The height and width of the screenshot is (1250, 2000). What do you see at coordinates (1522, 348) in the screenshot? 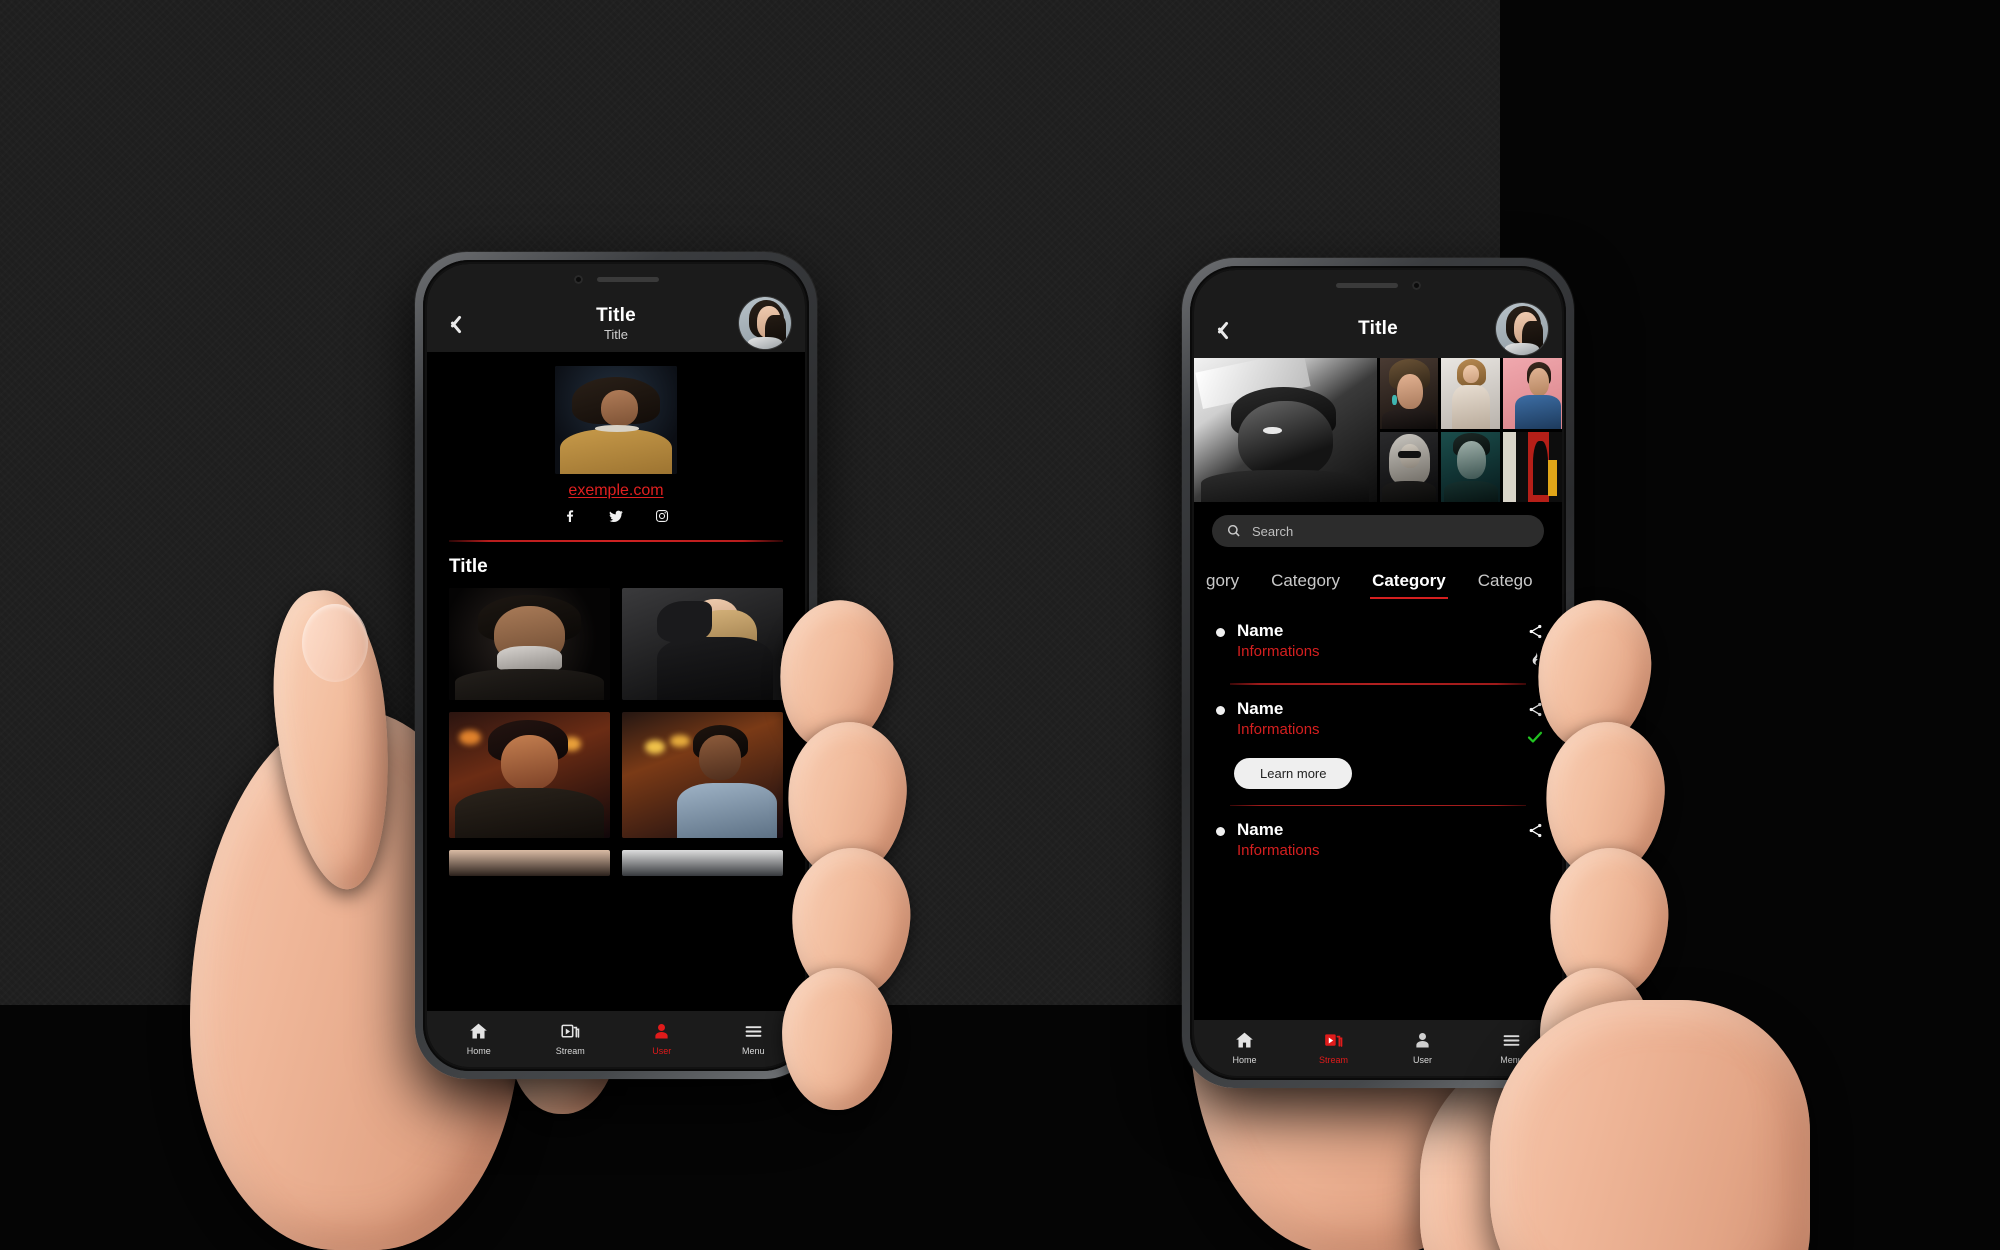
I see `avatar-body` at bounding box center [1522, 348].